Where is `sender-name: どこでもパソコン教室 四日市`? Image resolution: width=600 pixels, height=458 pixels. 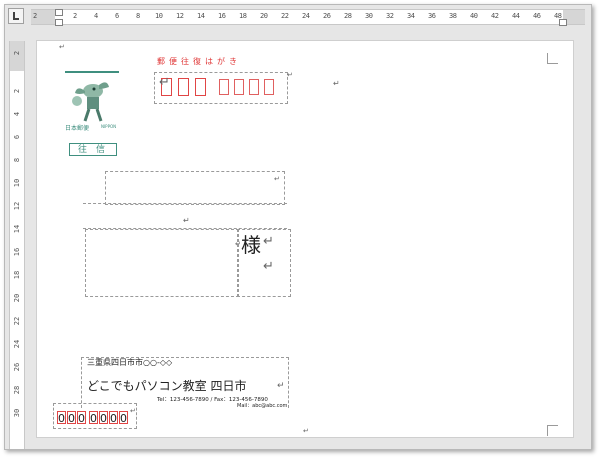 sender-name: どこでもパソコン教室 四日市 is located at coordinates (167, 386).